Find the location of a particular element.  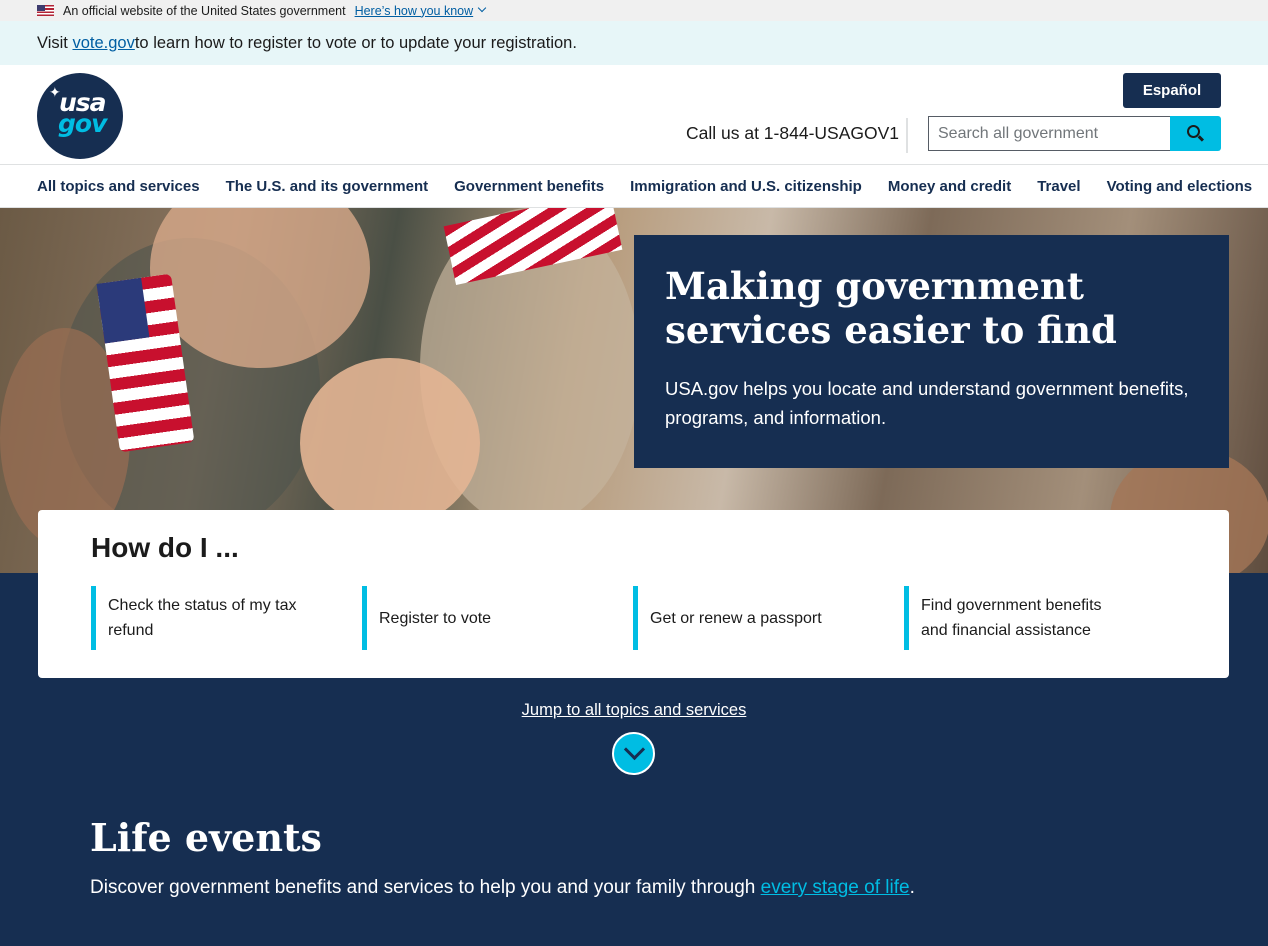

quick-link-passport: Get or renew a passport is located at coordinates (768, 618).